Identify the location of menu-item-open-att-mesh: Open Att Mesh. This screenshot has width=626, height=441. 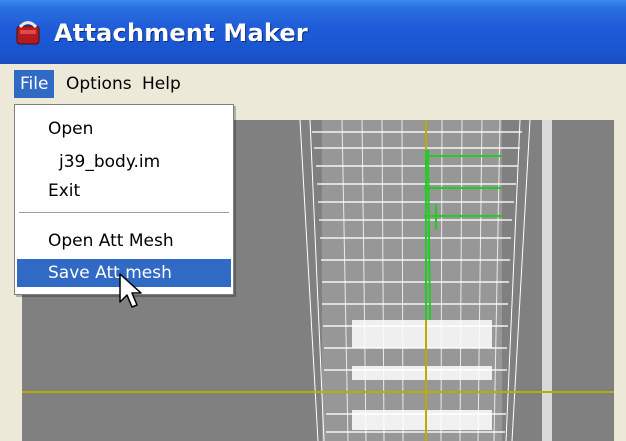
(124, 241).